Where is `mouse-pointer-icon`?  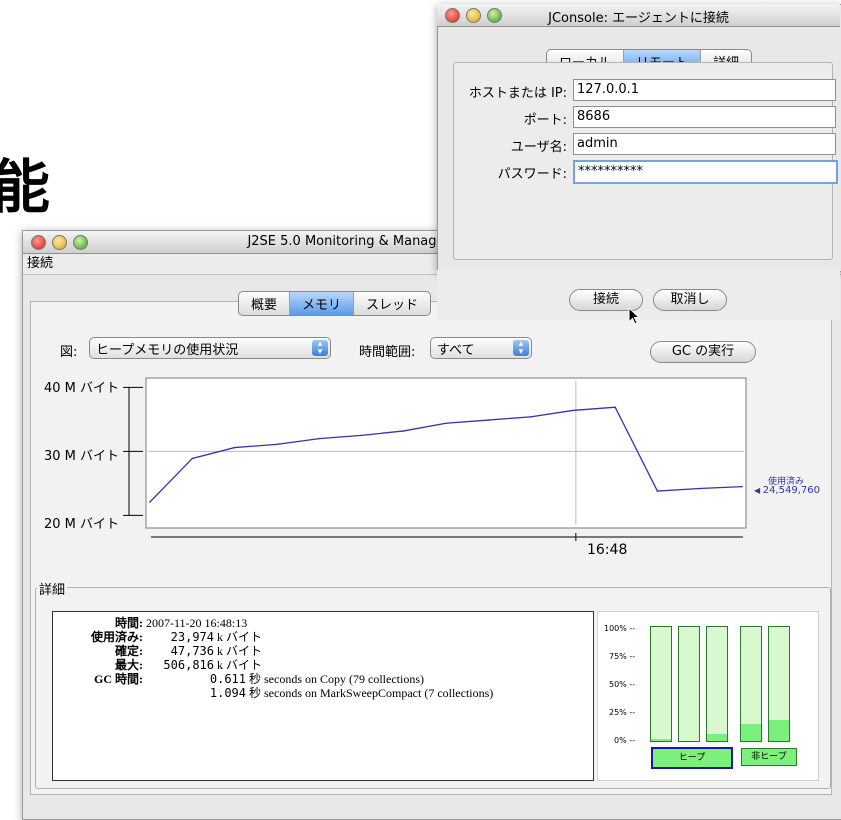 mouse-pointer-icon is located at coordinates (634, 316).